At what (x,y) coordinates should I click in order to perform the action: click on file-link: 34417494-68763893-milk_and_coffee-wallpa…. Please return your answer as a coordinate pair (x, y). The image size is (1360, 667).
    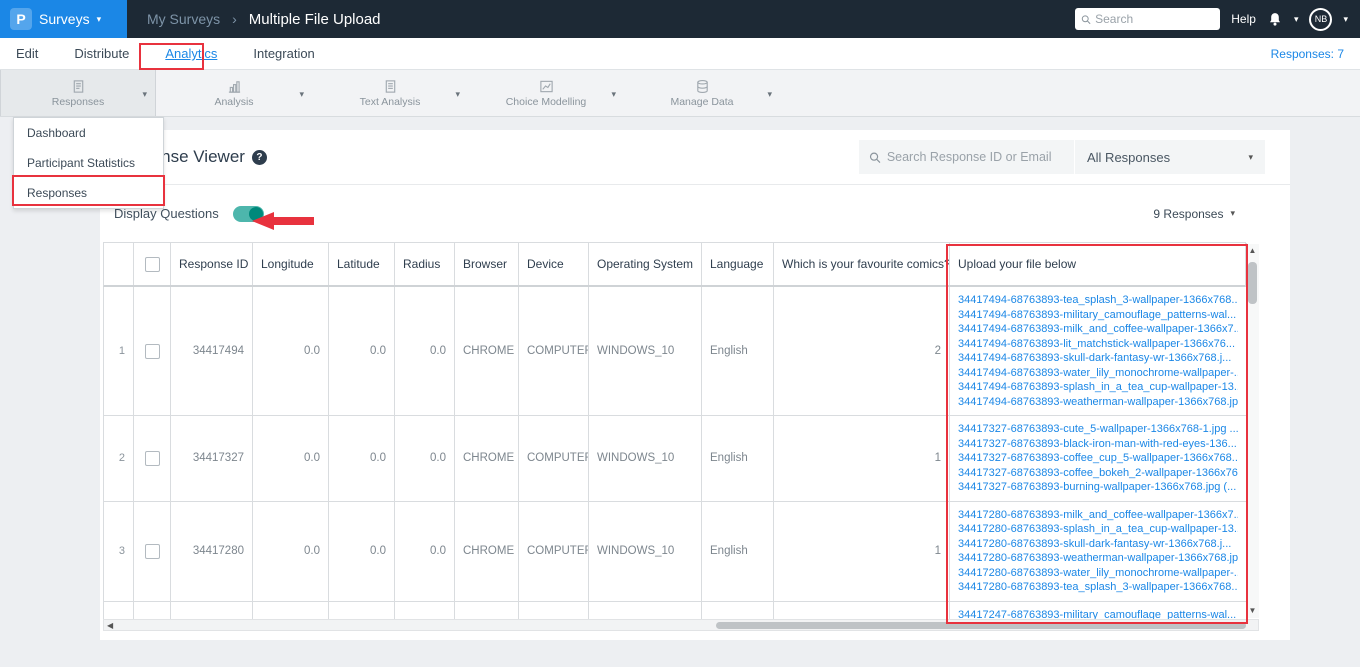
    Looking at the image, I should click on (1098, 329).